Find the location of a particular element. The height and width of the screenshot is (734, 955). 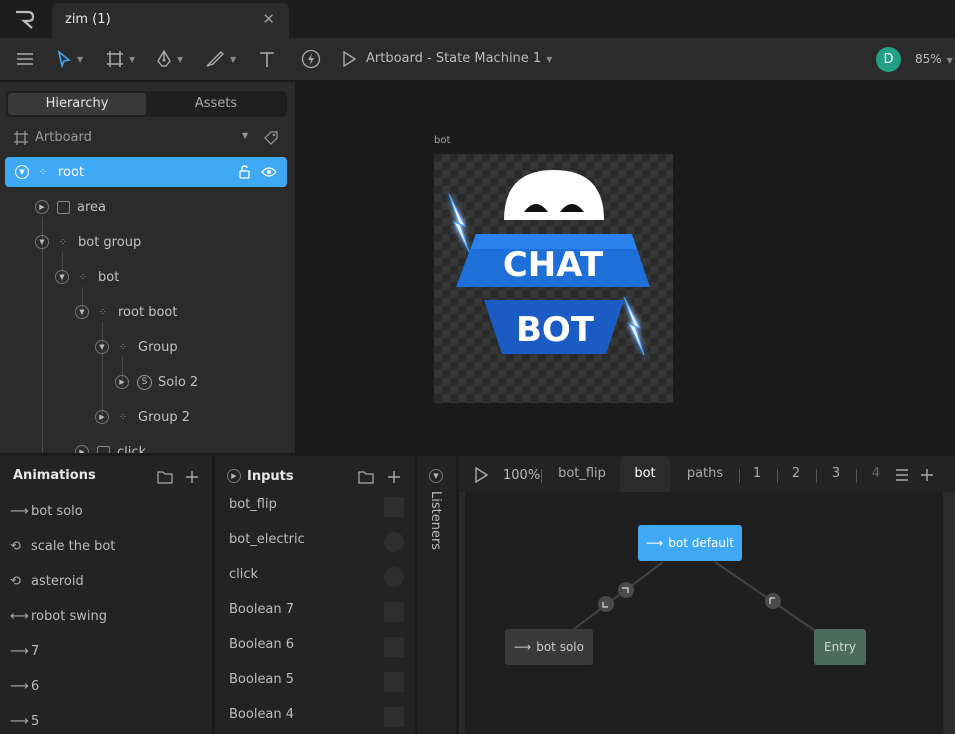

play-button is located at coordinates (349, 59).